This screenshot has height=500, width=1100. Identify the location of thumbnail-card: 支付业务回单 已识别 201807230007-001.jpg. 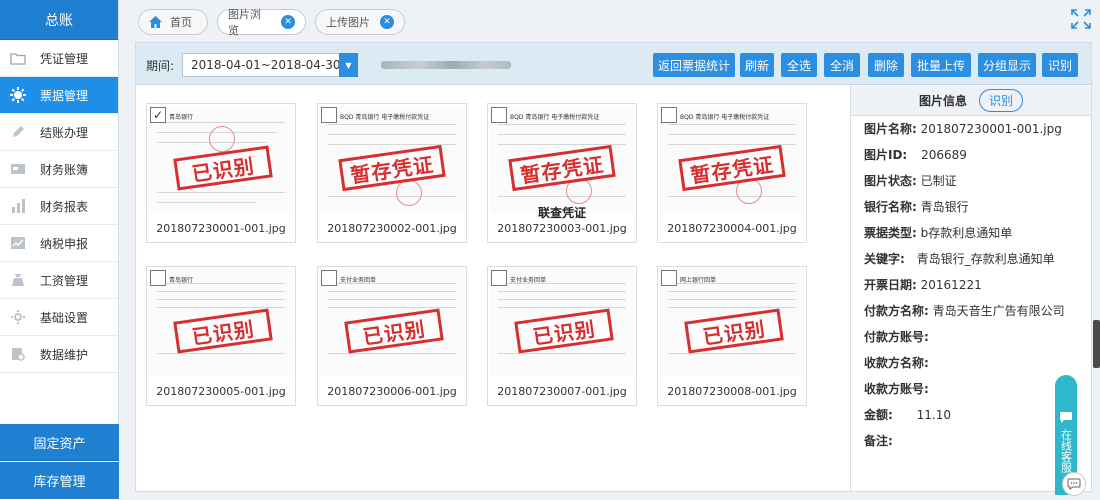
(562, 336).